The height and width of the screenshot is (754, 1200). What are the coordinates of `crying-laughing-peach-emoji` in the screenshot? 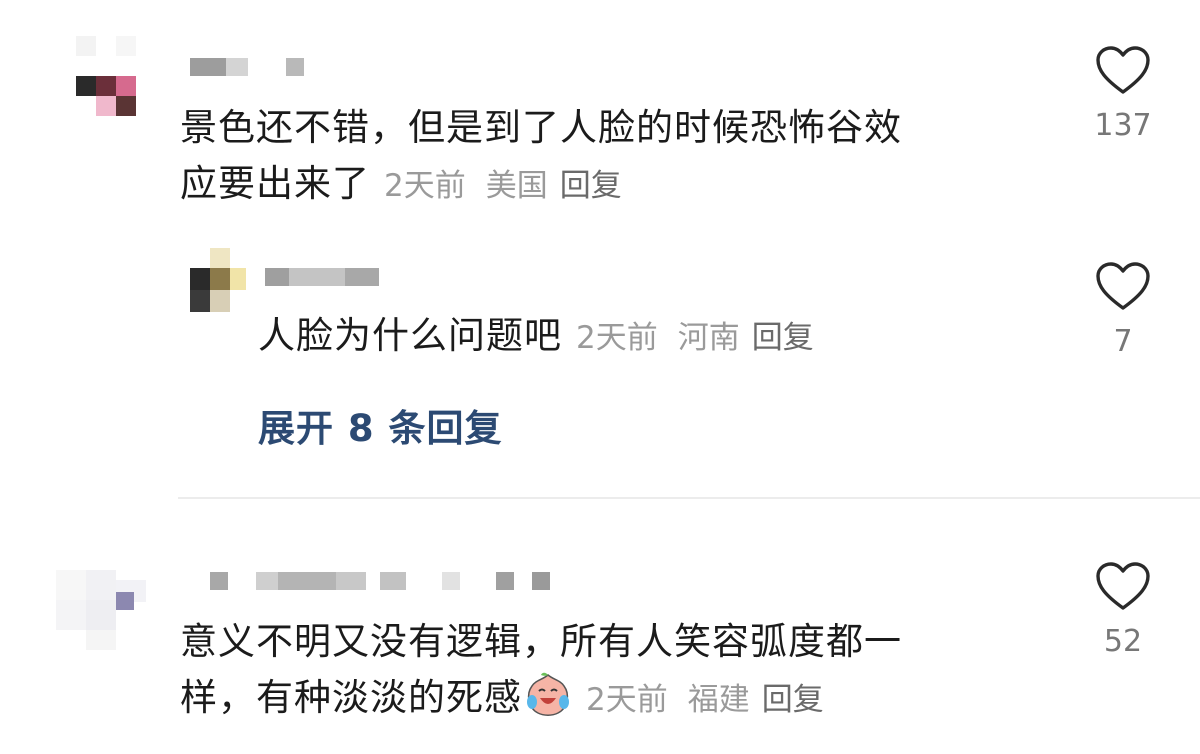 It's located at (548, 702).